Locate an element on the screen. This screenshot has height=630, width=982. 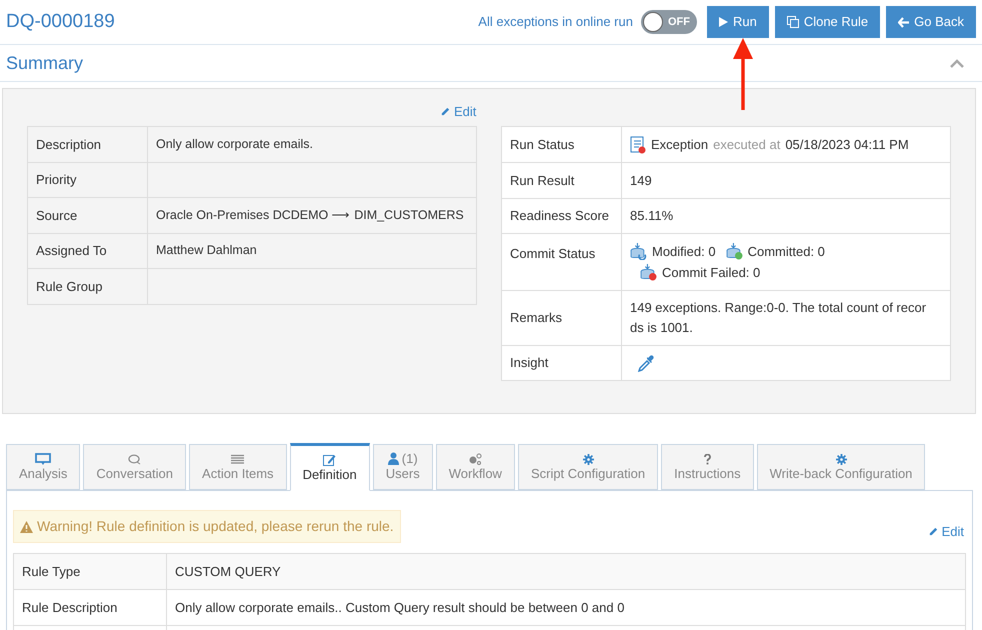
field-label: Assigned To is located at coordinates (88, 250).